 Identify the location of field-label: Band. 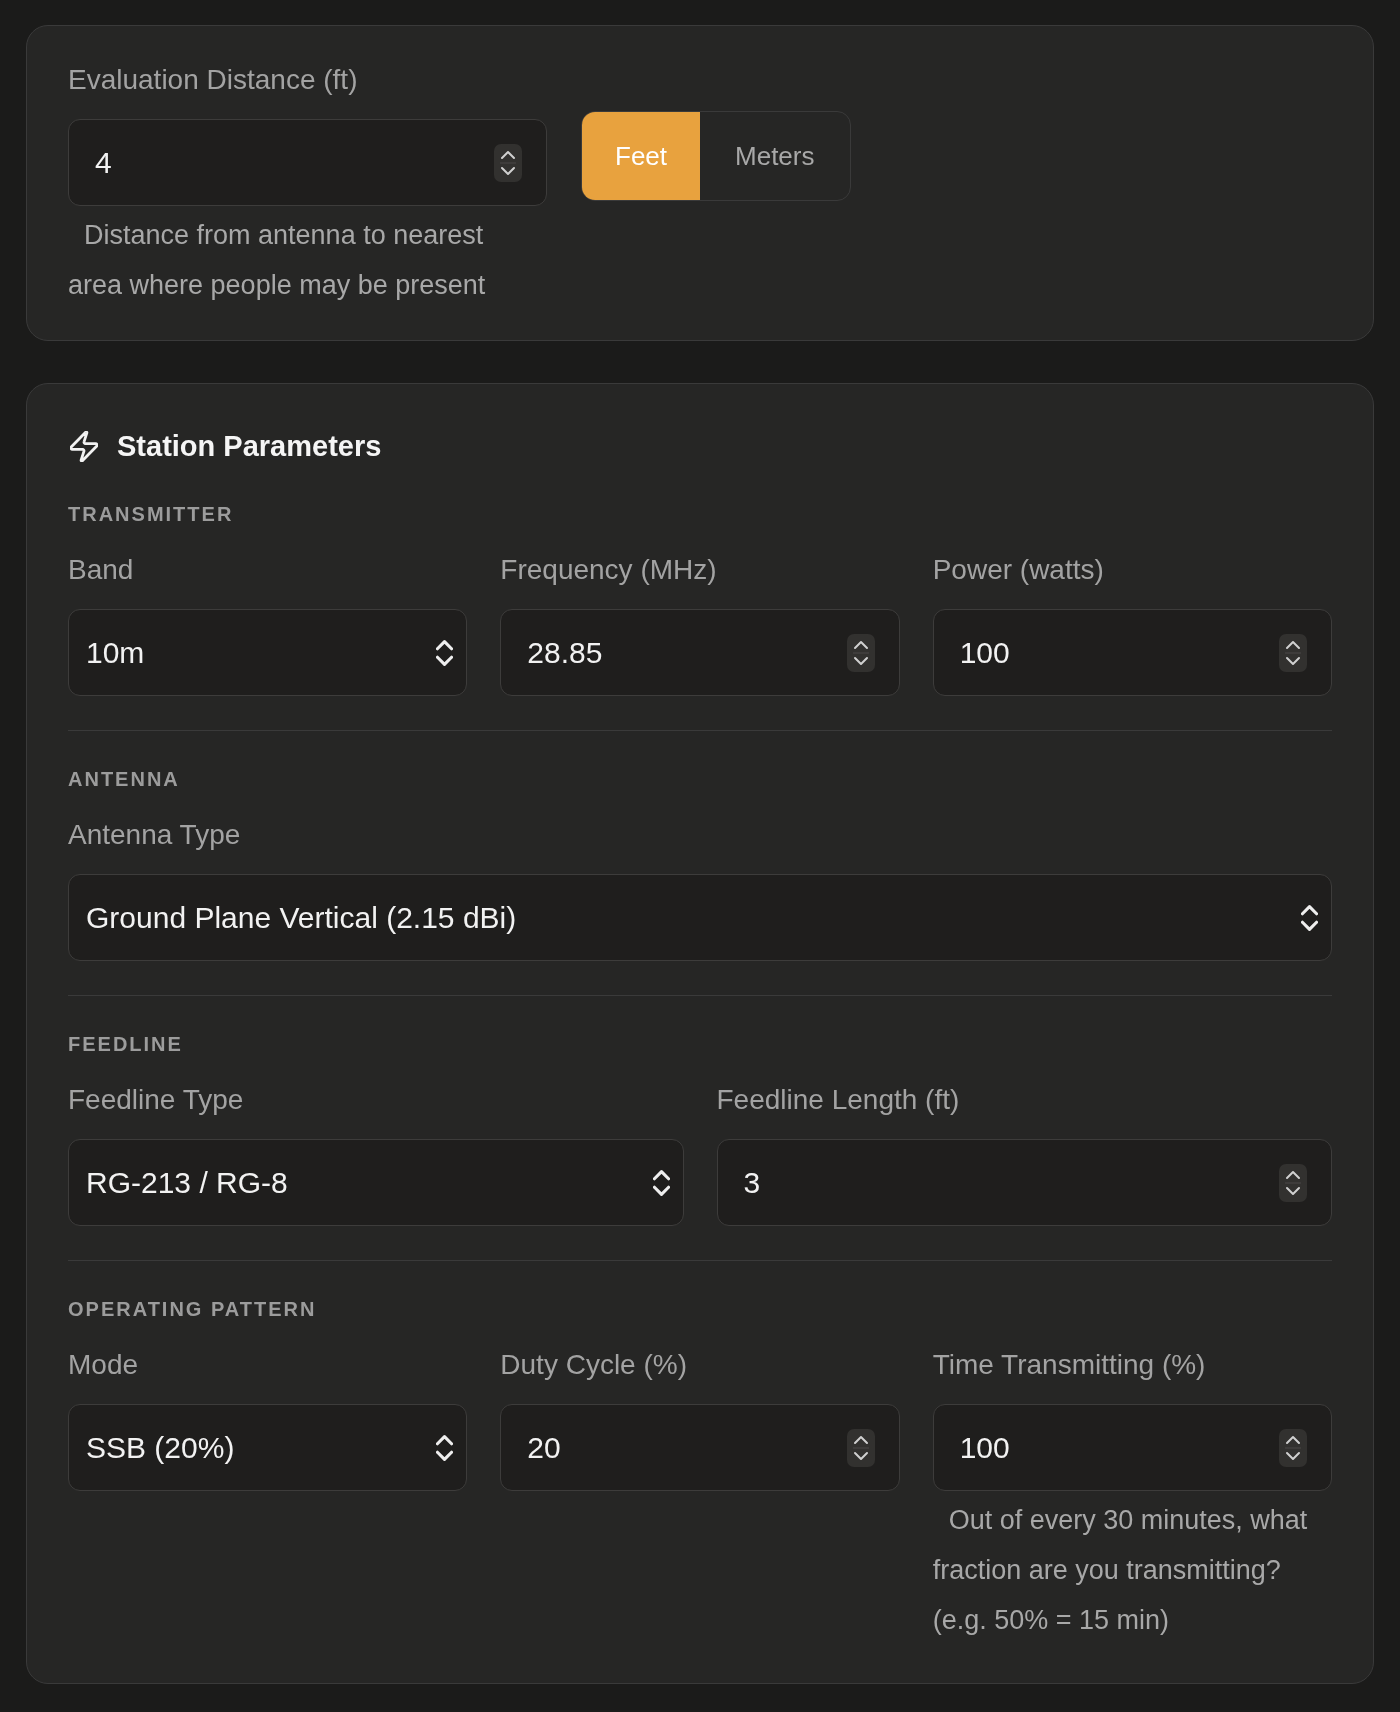
(101, 570).